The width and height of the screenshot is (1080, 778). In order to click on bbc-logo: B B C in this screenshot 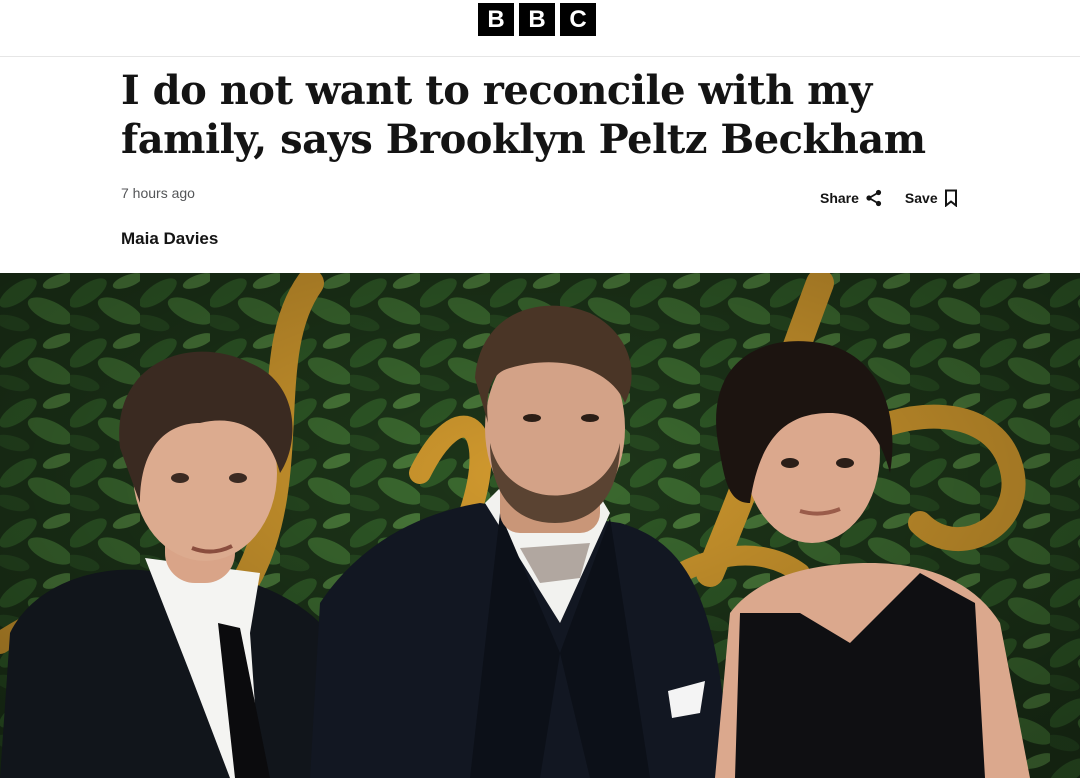, I will do `click(537, 19)`.